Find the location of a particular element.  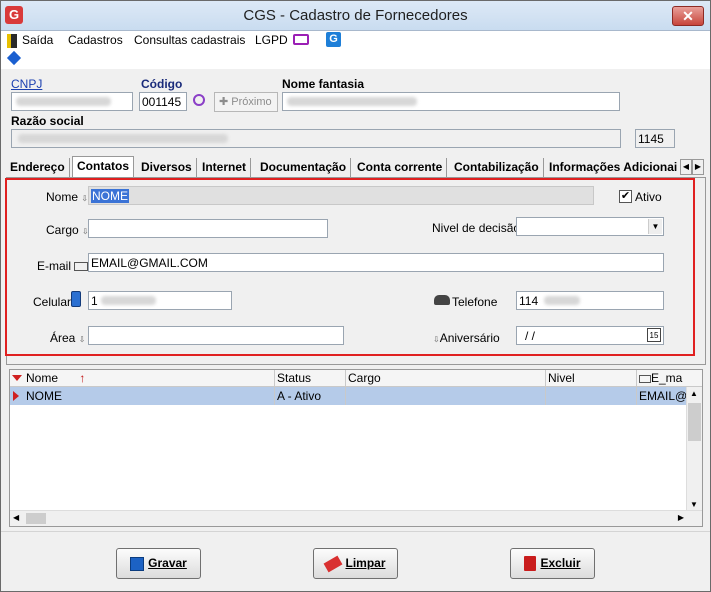

menu-saida: Saída is located at coordinates (37, 40).